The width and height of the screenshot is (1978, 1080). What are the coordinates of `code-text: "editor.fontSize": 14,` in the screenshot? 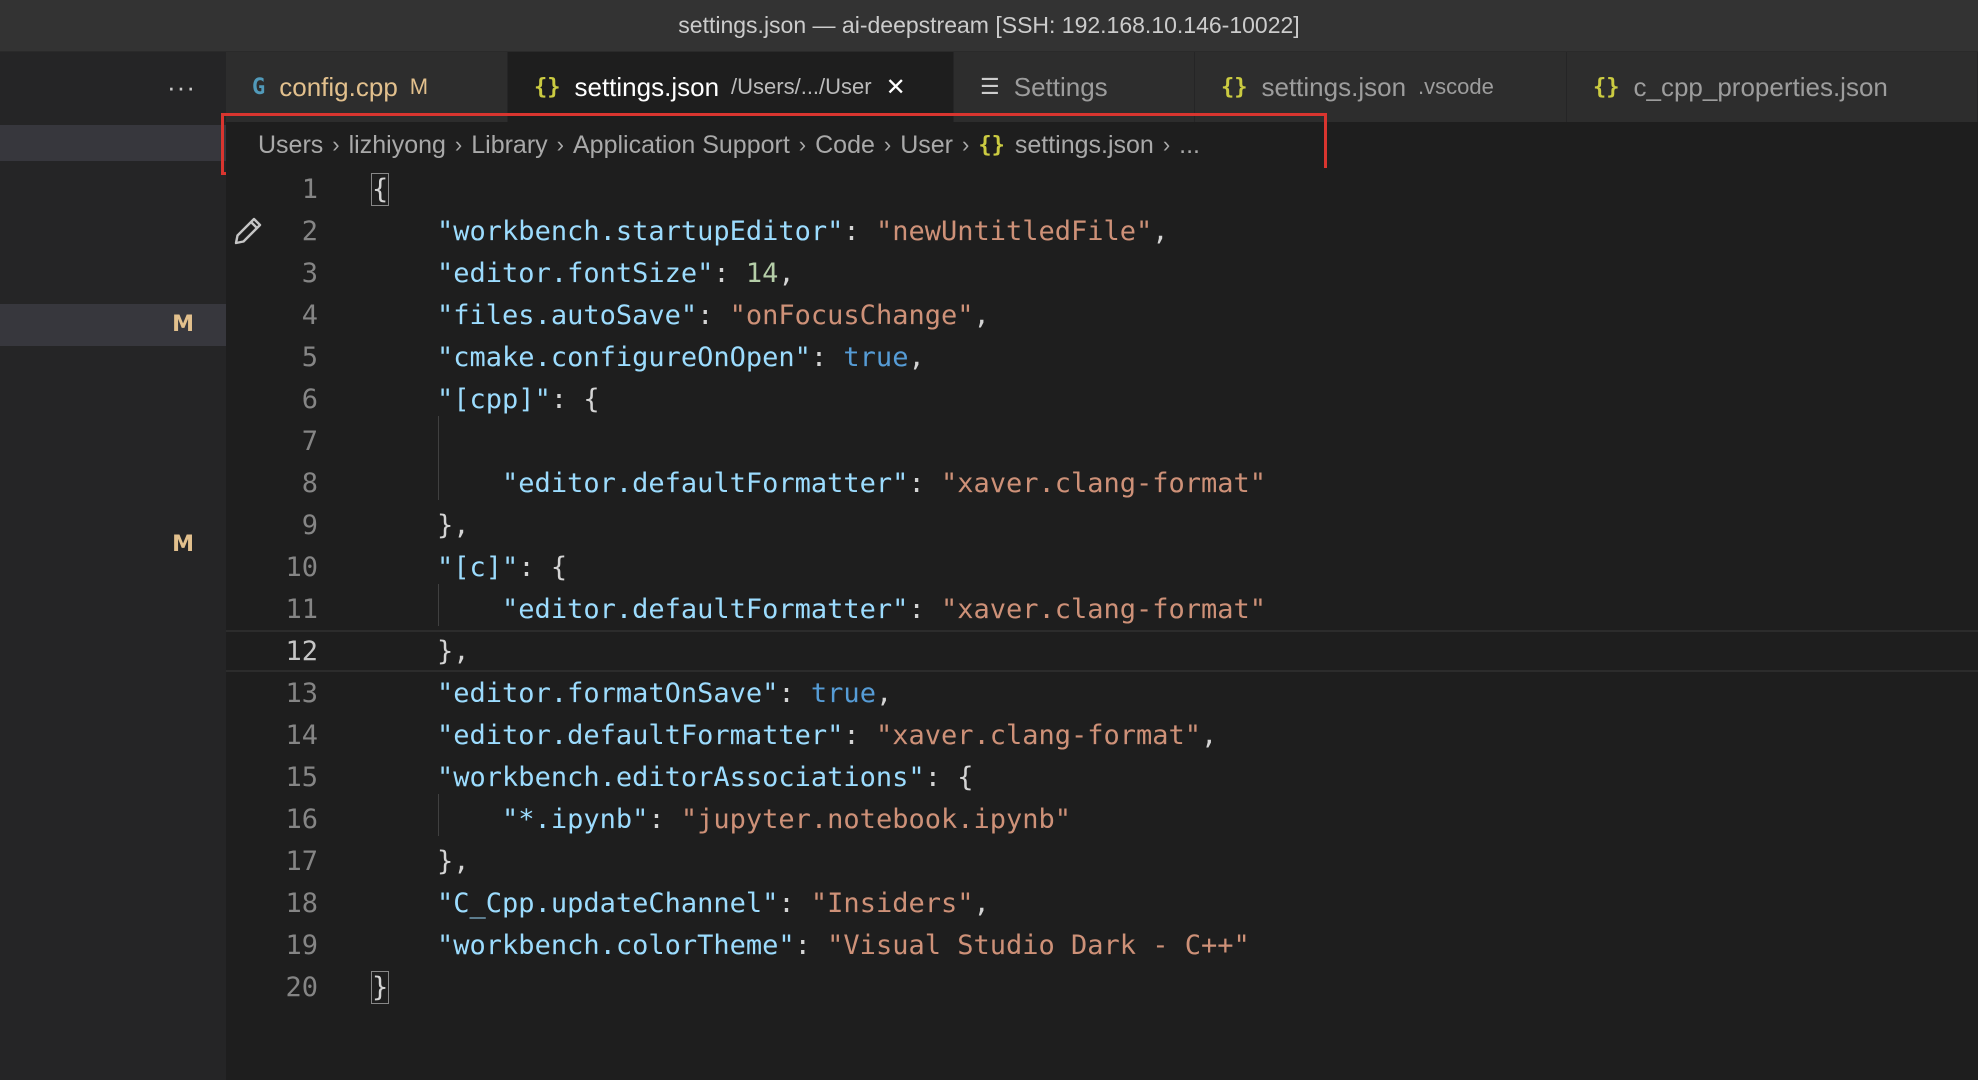 It's located at (583, 273).